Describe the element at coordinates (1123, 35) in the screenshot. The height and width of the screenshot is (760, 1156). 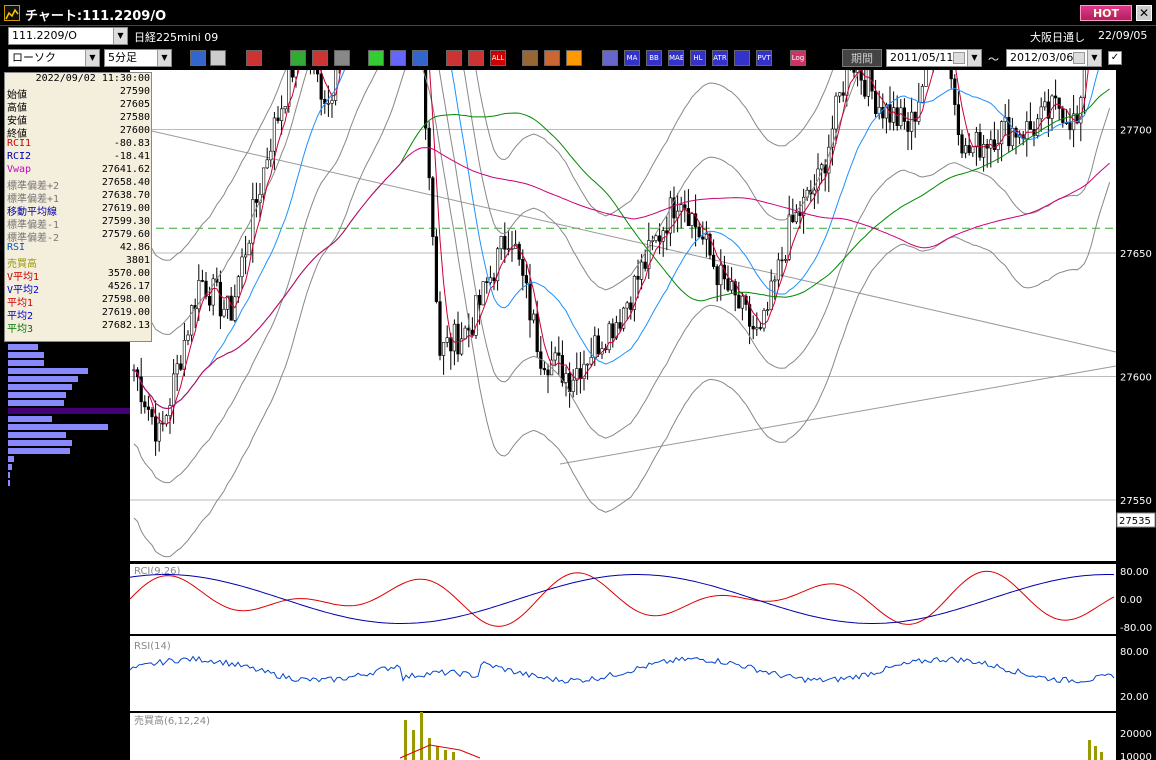
I see `date-label: 22/09/05` at that location.